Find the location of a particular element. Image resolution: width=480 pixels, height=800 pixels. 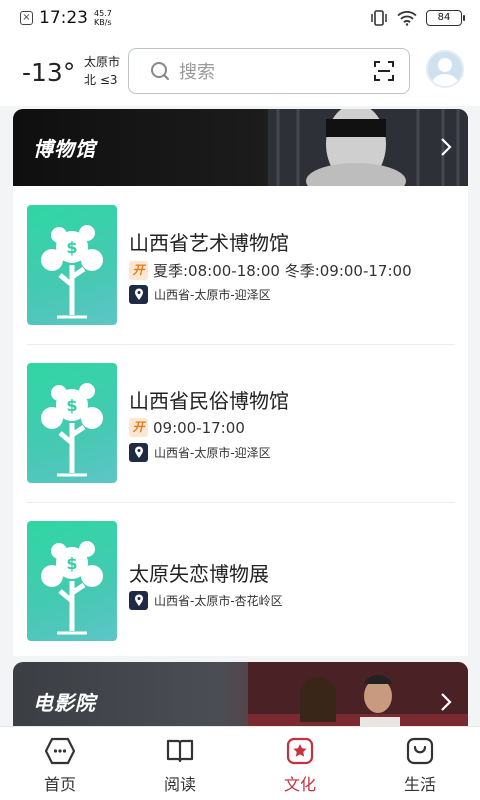

nav-label-read: 阅读 is located at coordinates (179, 784).